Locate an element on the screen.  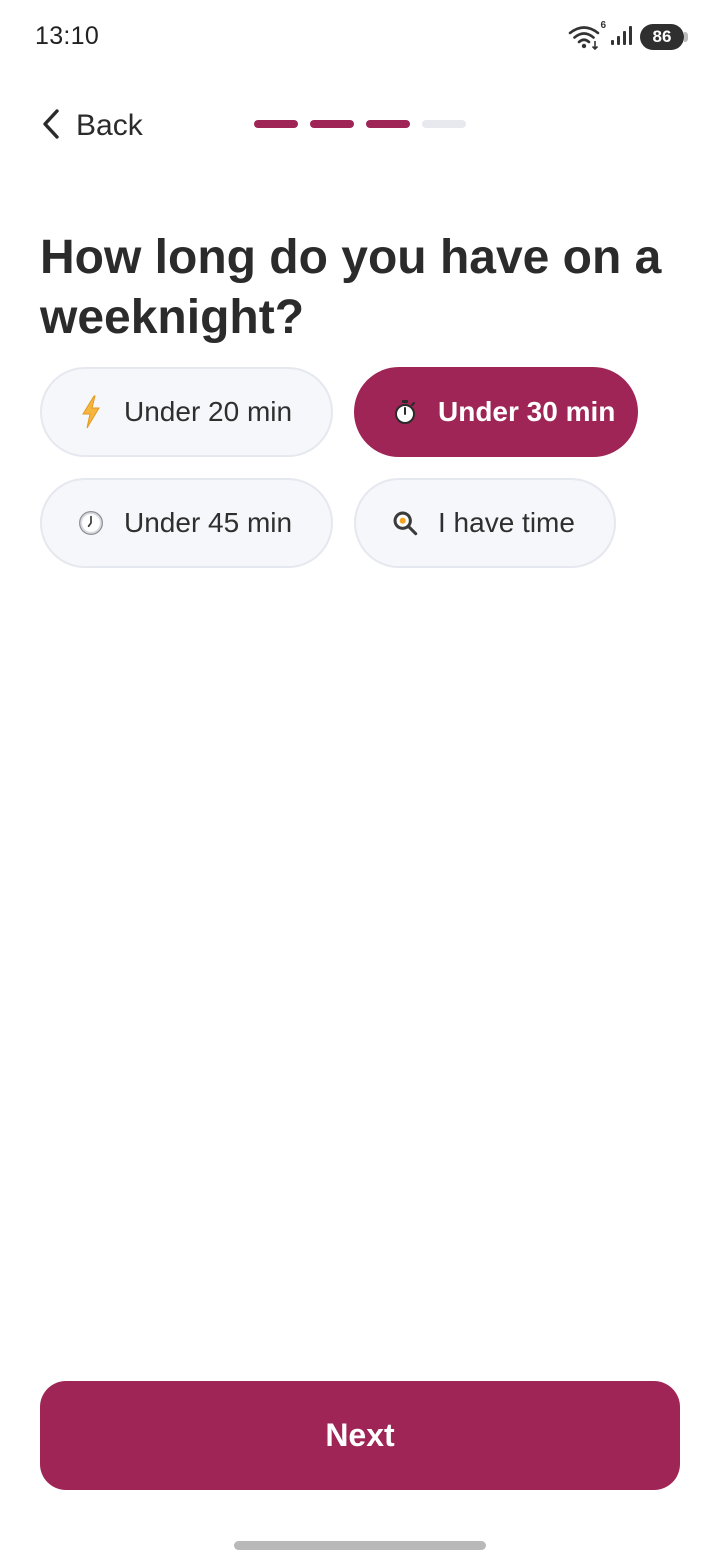
option-under-45-min: Under 45 min is located at coordinates (186, 523).